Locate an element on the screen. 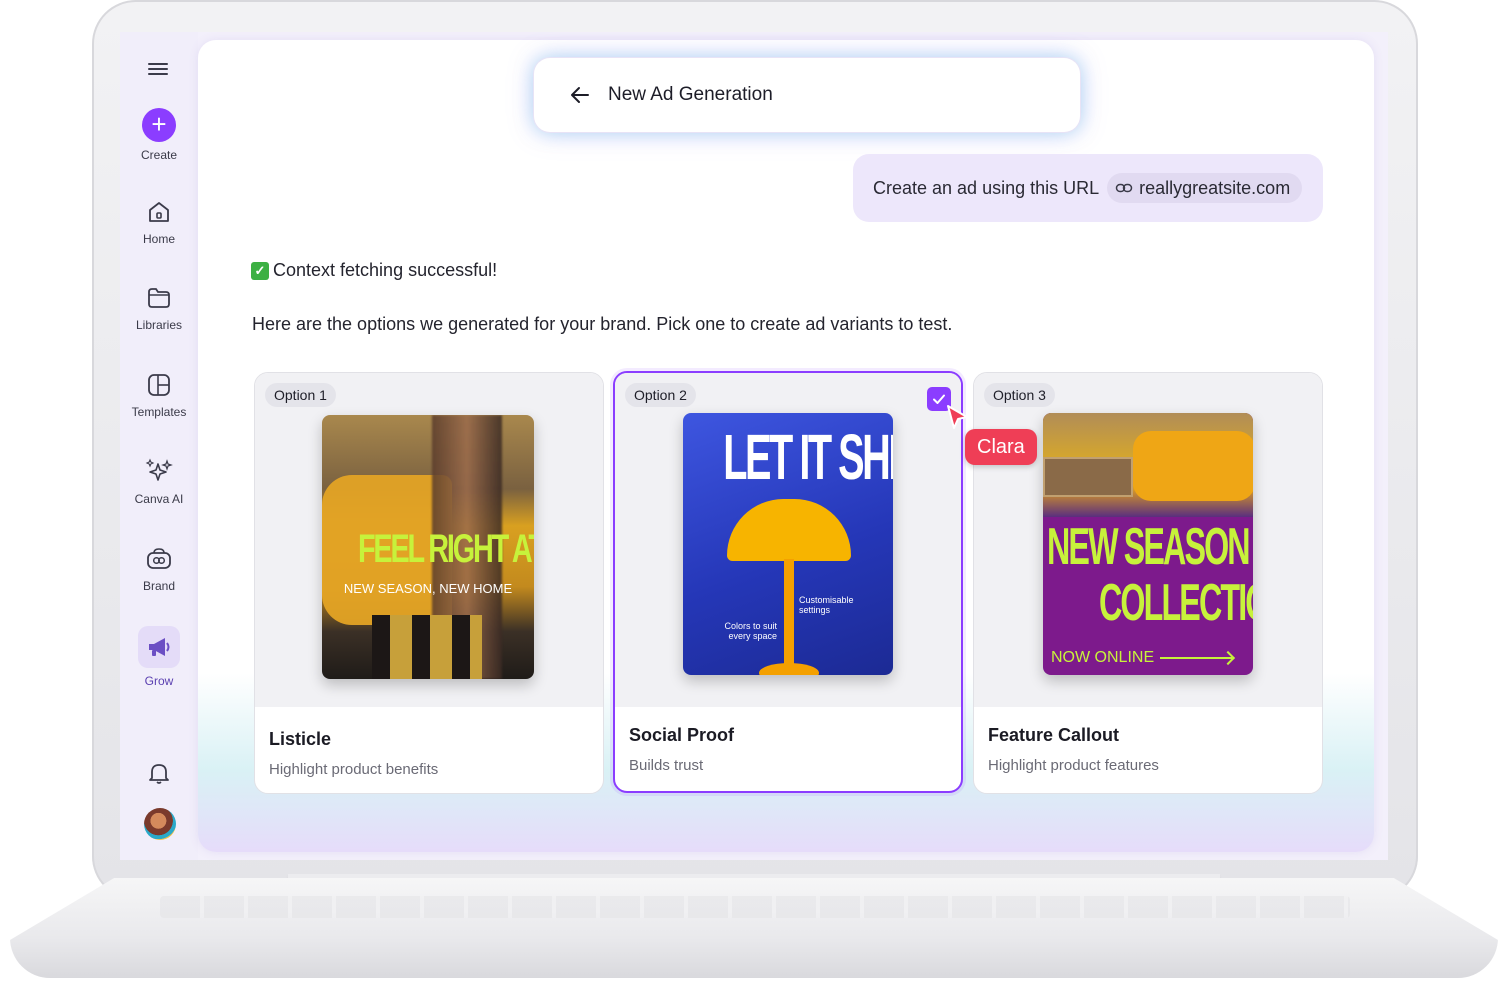 Image resolution: width=1508 pixels, height=986 pixels. sidebar-item-home: Home is located at coordinates (159, 222).